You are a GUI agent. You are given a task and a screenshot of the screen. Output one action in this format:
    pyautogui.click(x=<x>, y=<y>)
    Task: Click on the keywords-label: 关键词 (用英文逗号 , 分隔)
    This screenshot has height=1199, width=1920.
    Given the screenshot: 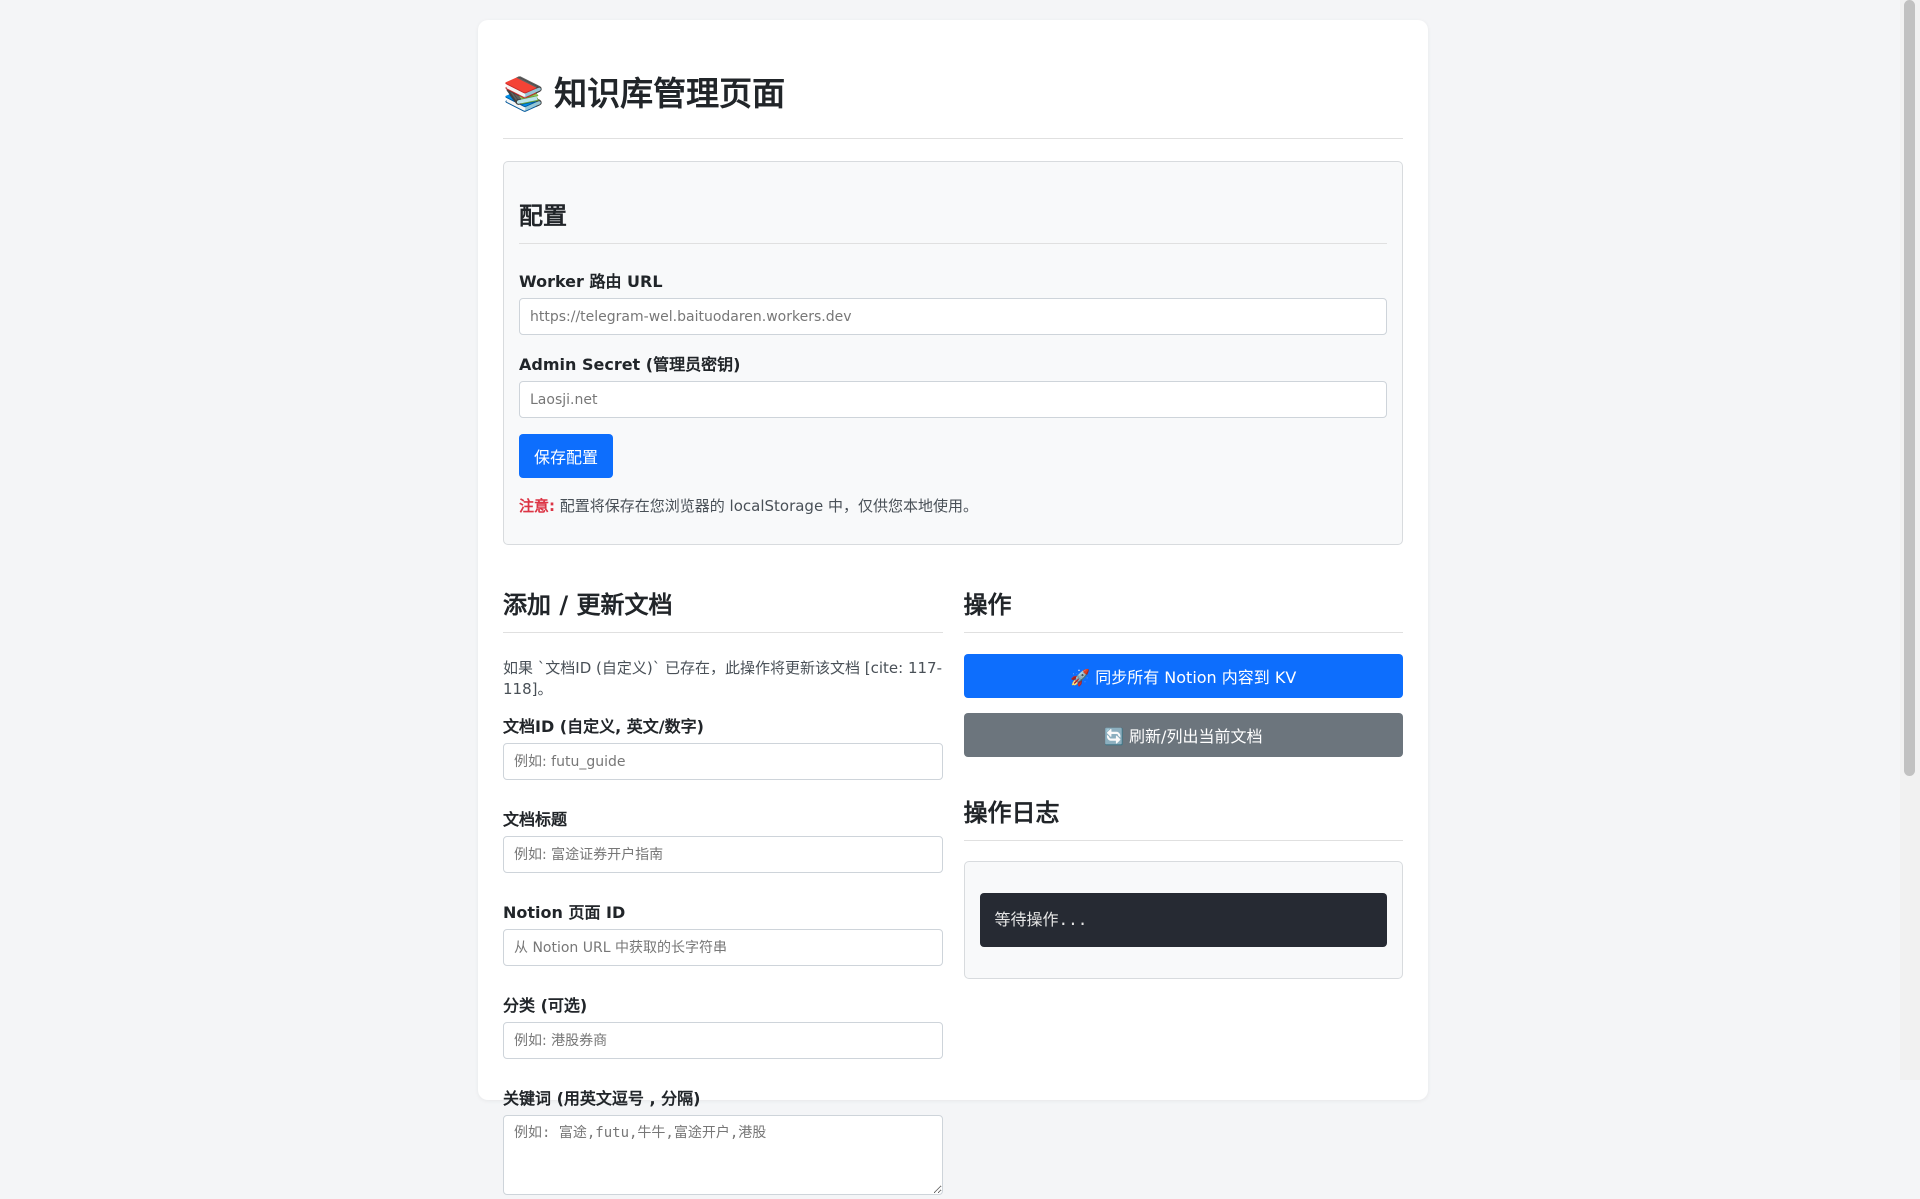 What is the action you would take?
    pyautogui.click(x=602, y=1098)
    